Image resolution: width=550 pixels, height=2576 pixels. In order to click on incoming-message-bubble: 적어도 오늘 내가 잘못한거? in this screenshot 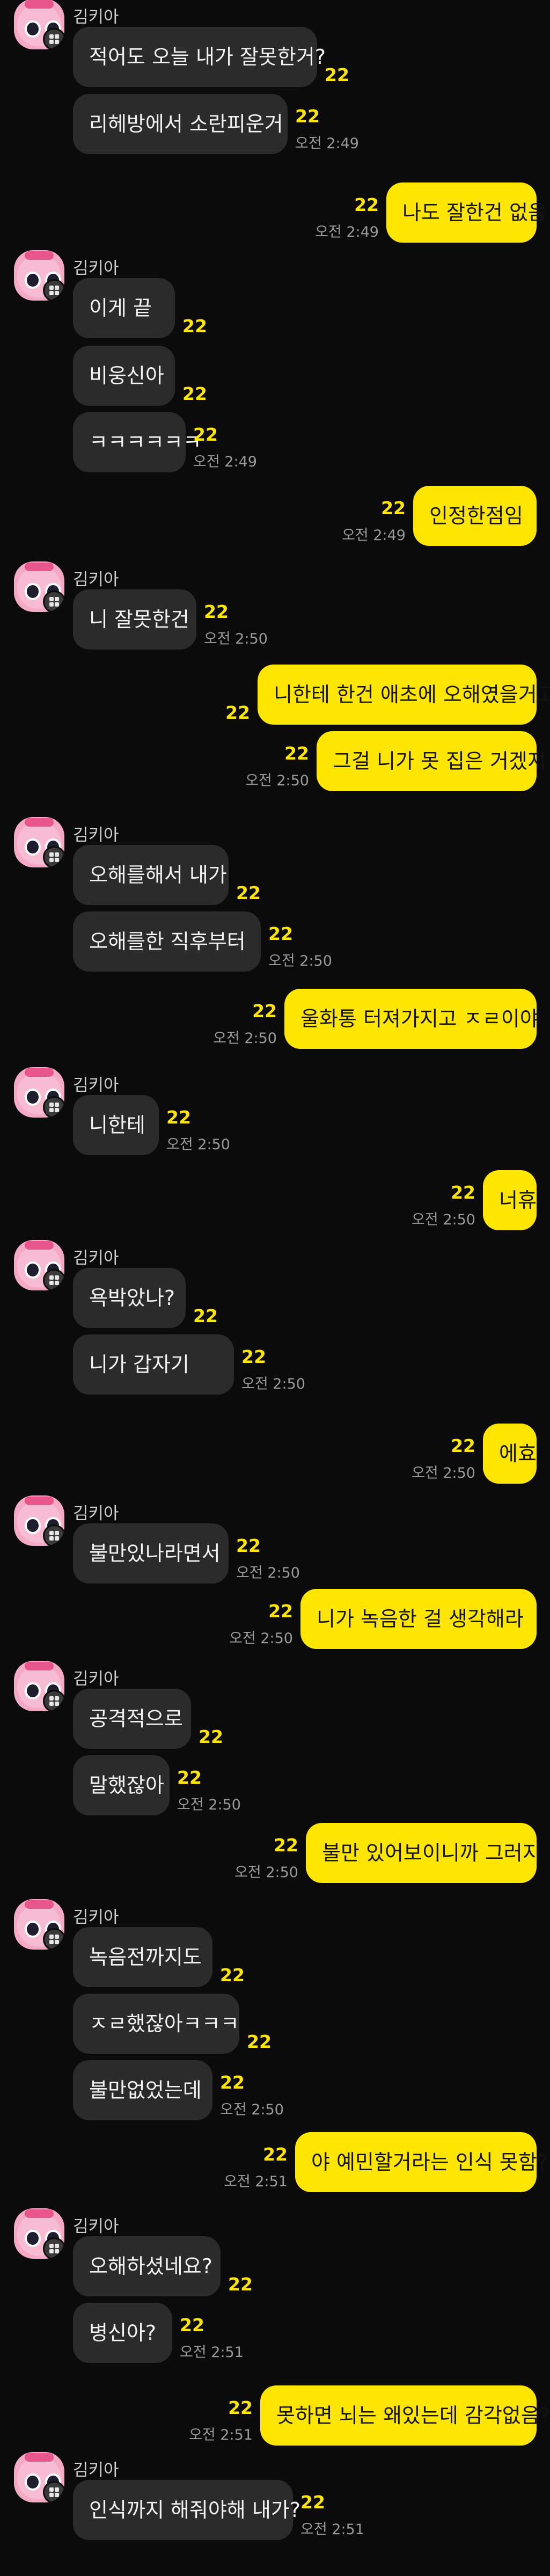, I will do `click(199, 57)`.